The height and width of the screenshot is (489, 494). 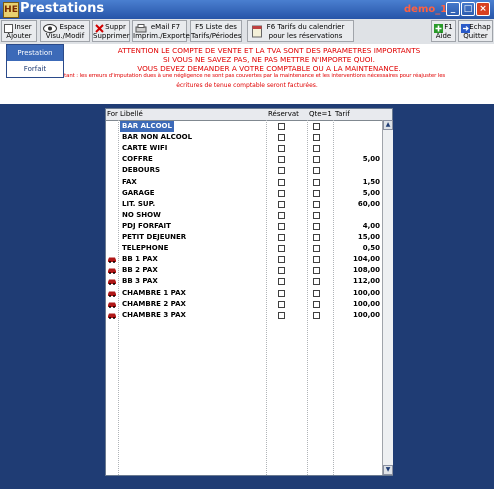 What do you see at coordinates (388, 125) in the screenshot?
I see `scroll-up-button: ▲` at bounding box center [388, 125].